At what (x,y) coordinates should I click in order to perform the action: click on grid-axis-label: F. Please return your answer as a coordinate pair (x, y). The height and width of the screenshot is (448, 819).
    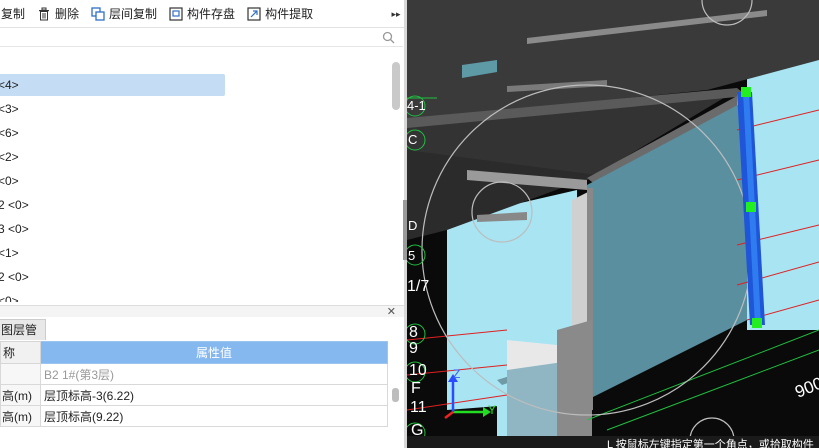
    Looking at the image, I should click on (416, 388).